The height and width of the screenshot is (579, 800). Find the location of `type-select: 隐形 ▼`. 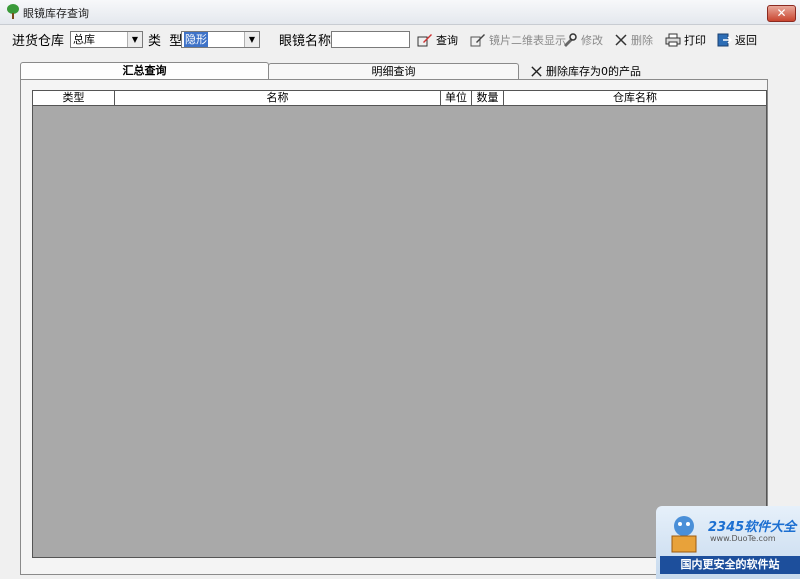

type-select: 隐形 ▼ is located at coordinates (220, 39).